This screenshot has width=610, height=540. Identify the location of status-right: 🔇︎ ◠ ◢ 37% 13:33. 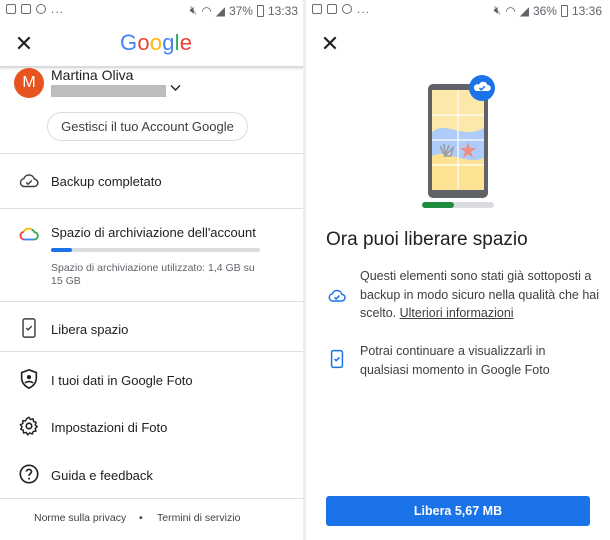
(244, 10).